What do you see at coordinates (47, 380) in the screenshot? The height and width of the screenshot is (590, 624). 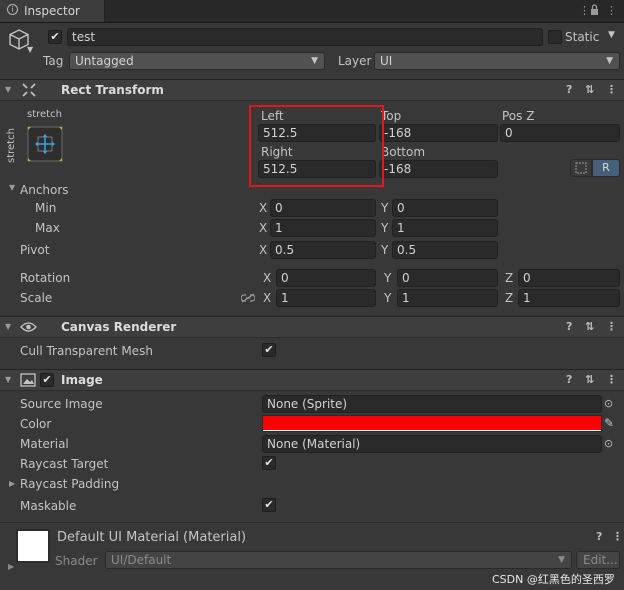 I see `image-enabled-checkbox: ✔` at bounding box center [47, 380].